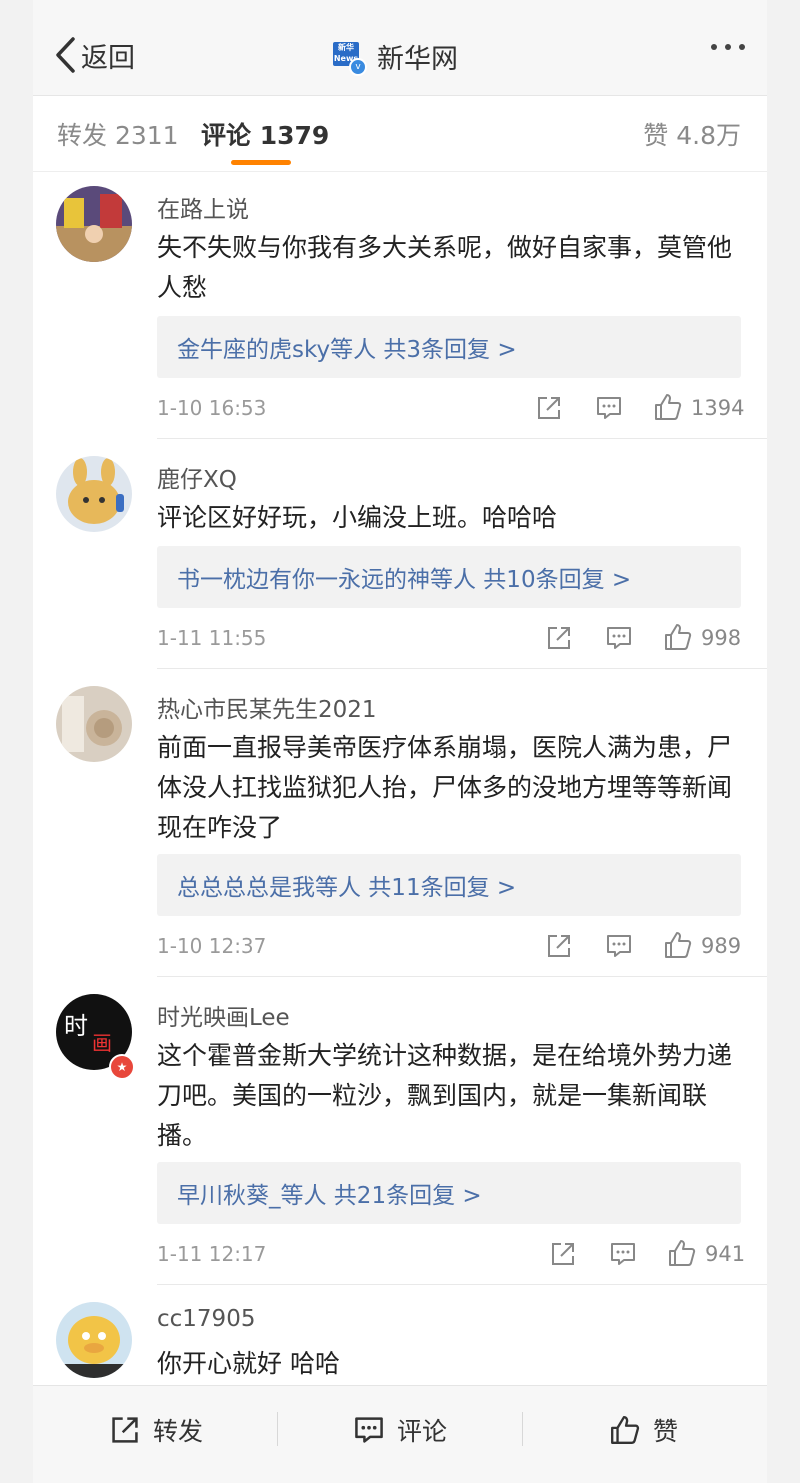 The height and width of the screenshot is (1483, 800). What do you see at coordinates (347, 350) in the screenshot?
I see `replies-summary: 金牛座的虎sky等人 共3条回复 >` at bounding box center [347, 350].